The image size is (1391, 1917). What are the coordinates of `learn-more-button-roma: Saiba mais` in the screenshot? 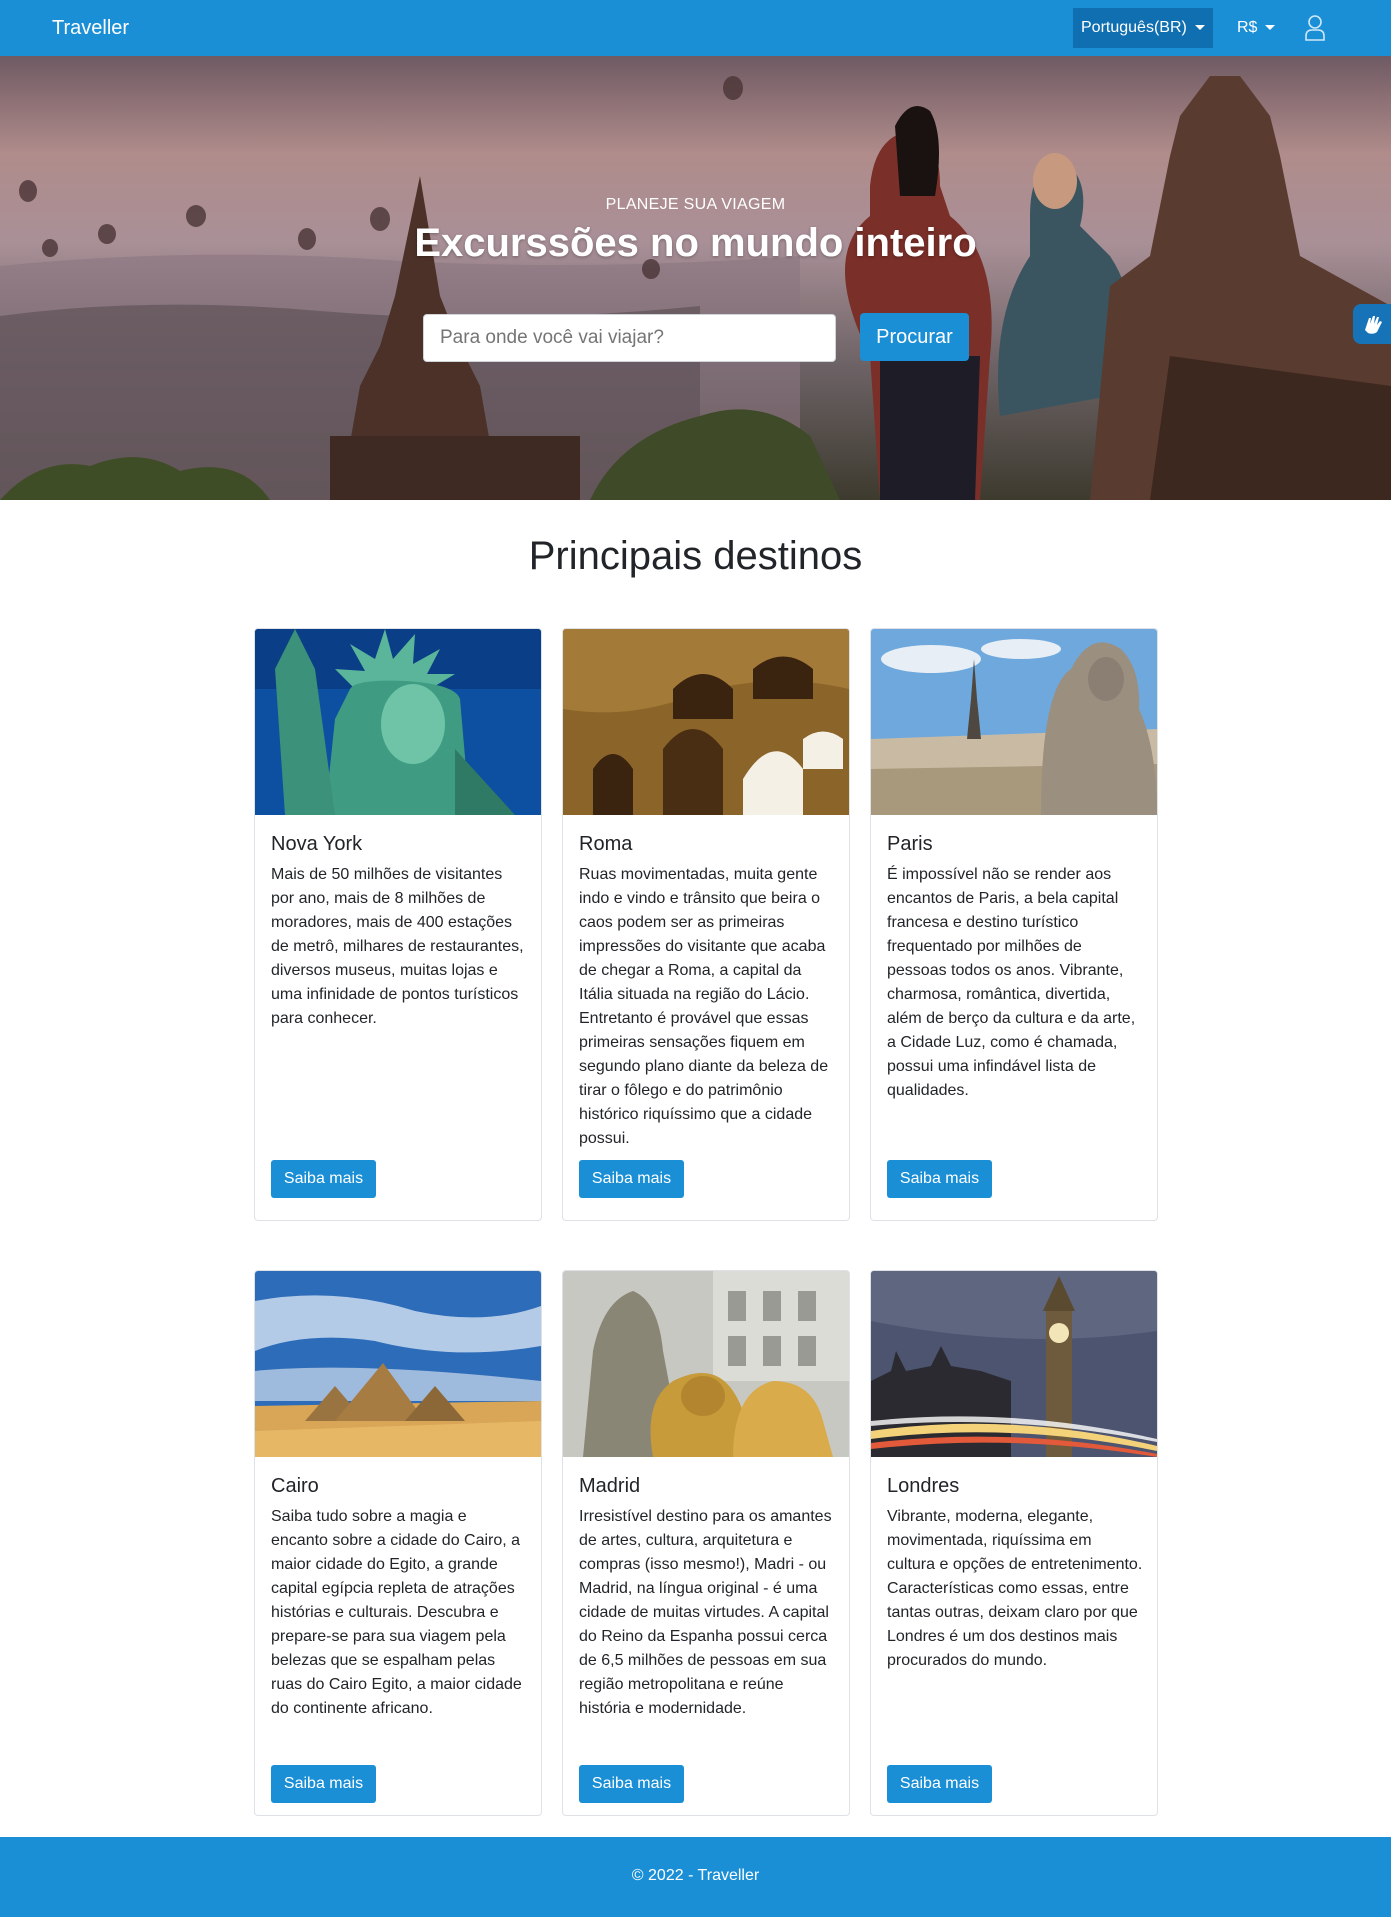 It's located at (631, 1179).